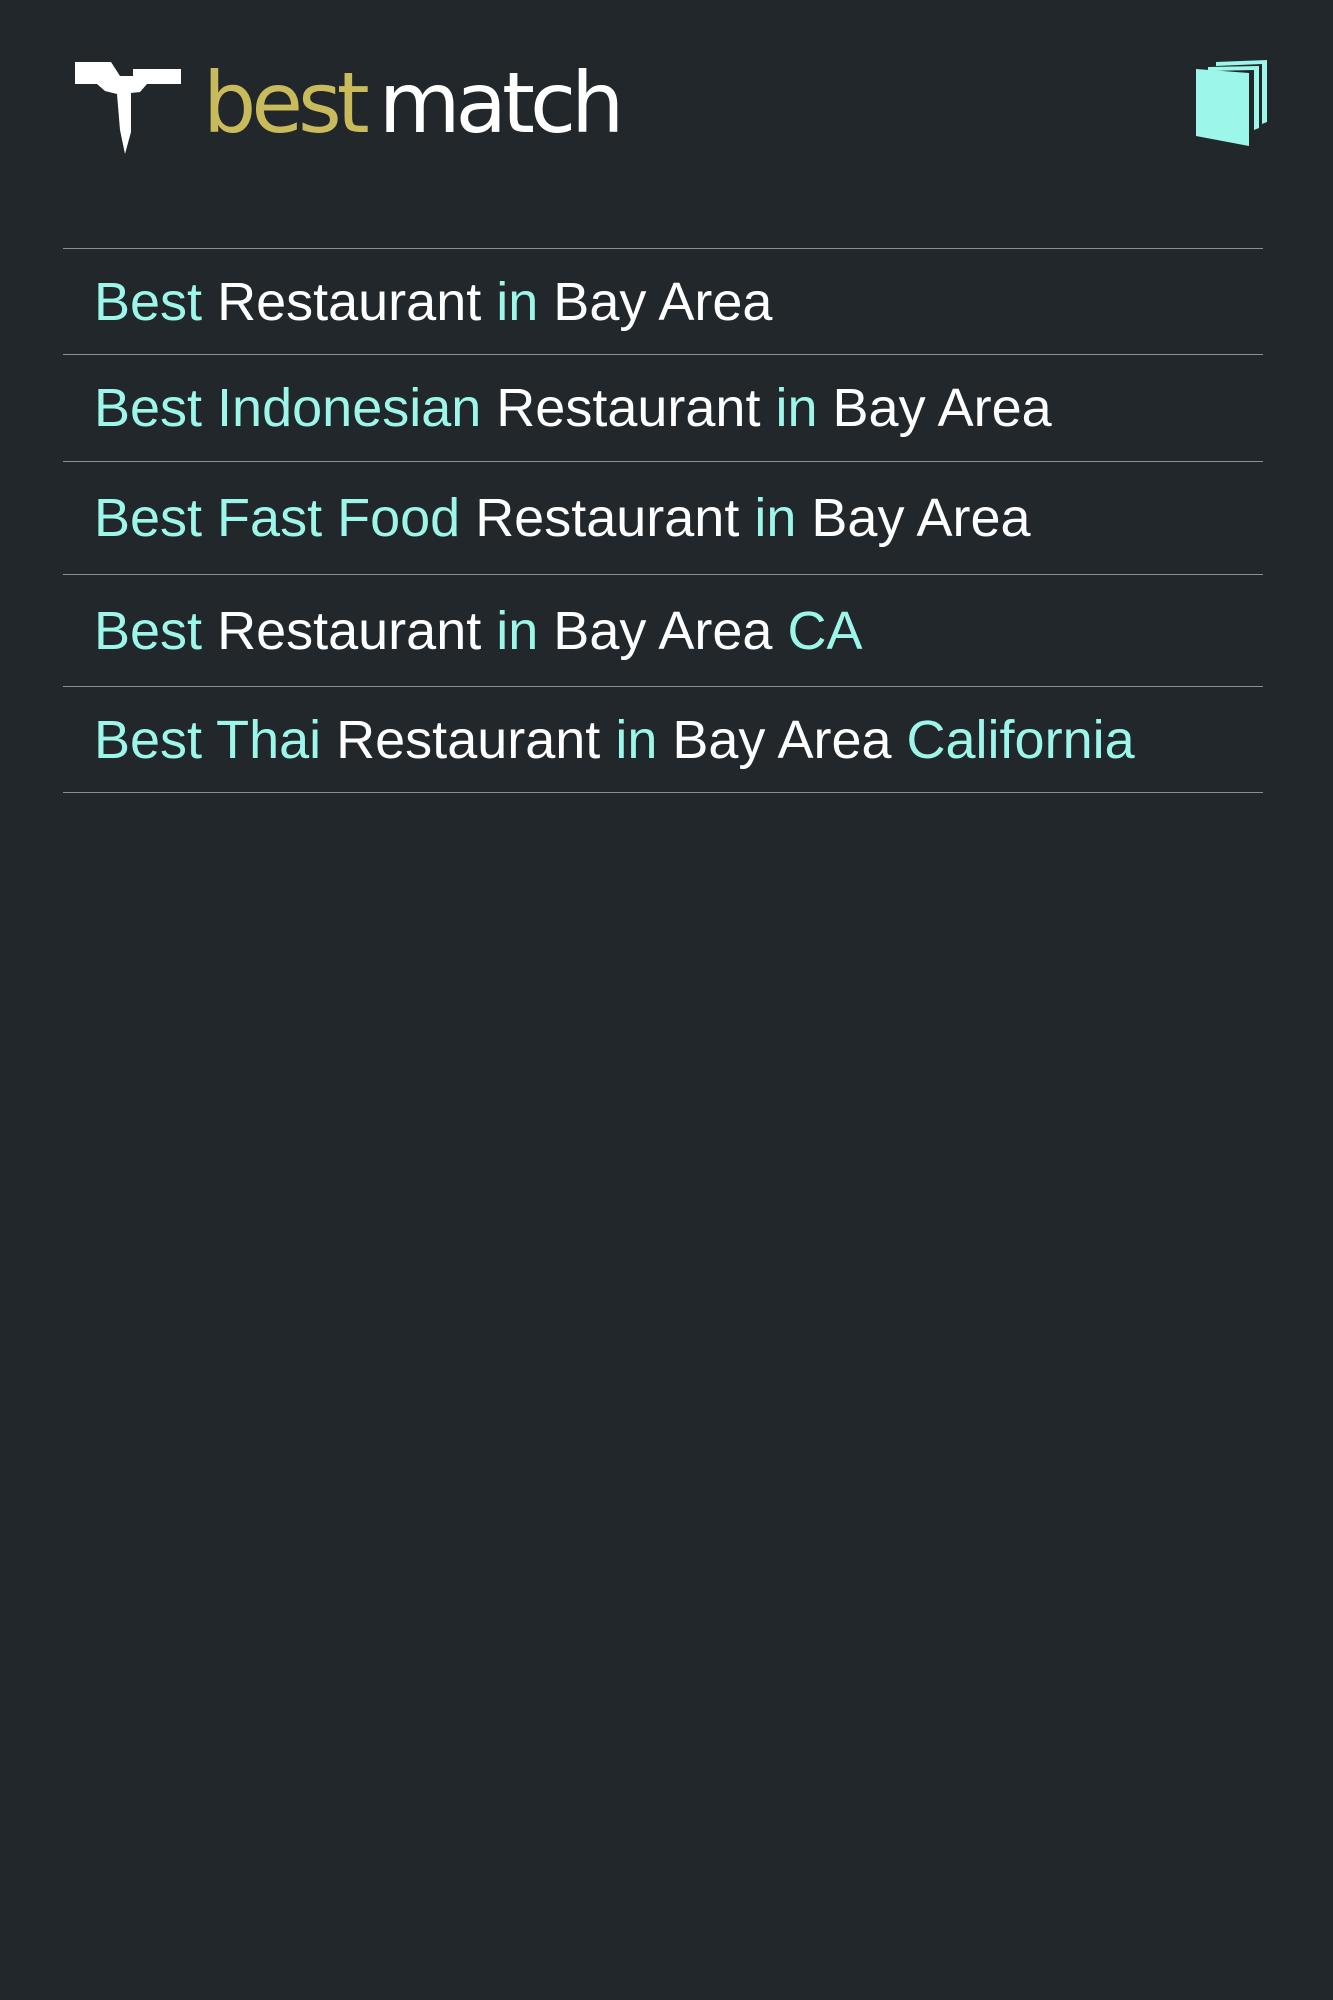  I want to click on bestmatch-logo-mark-icon, so click(128, 108).